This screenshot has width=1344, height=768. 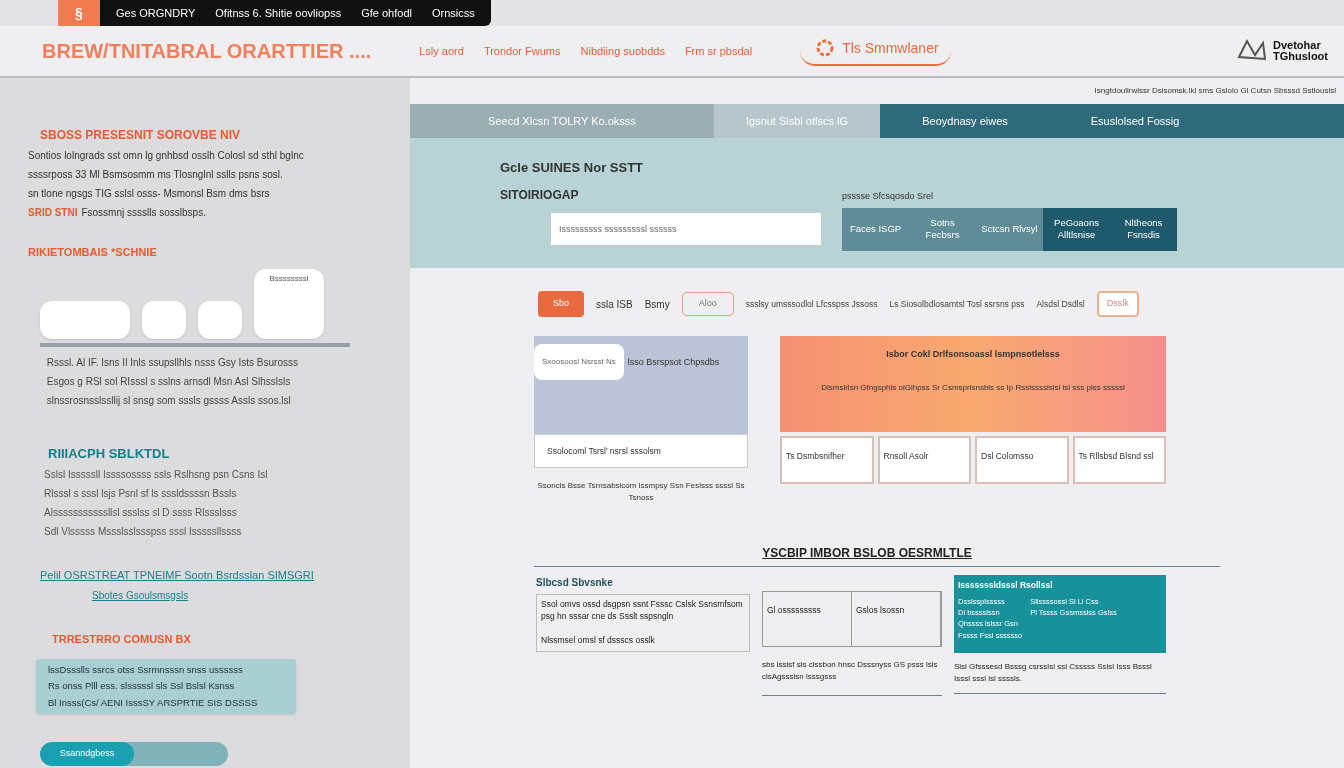 I want to click on sidebar-link: Pelil OSRSTREAT TPNEIMF Sootn Bsrdsslan SIMSGRI, so click(x=211, y=575).